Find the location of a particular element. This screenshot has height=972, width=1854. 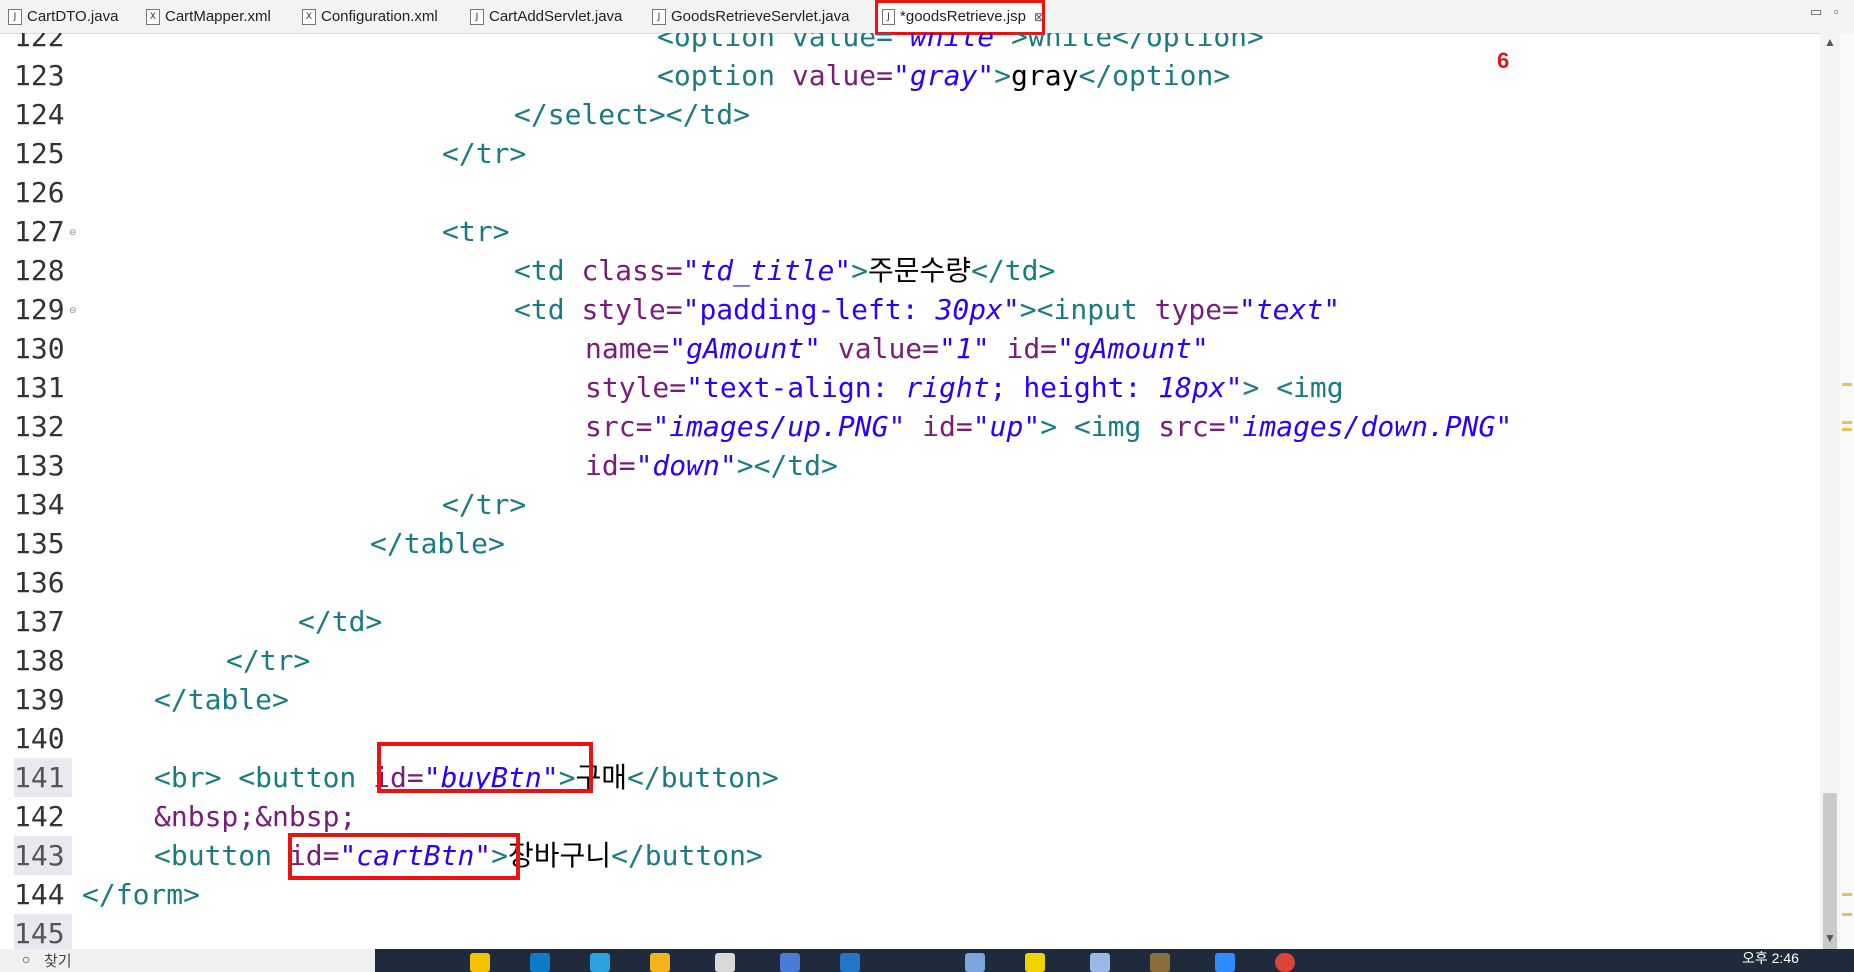

line-number: 140 is located at coordinates (39, 738).